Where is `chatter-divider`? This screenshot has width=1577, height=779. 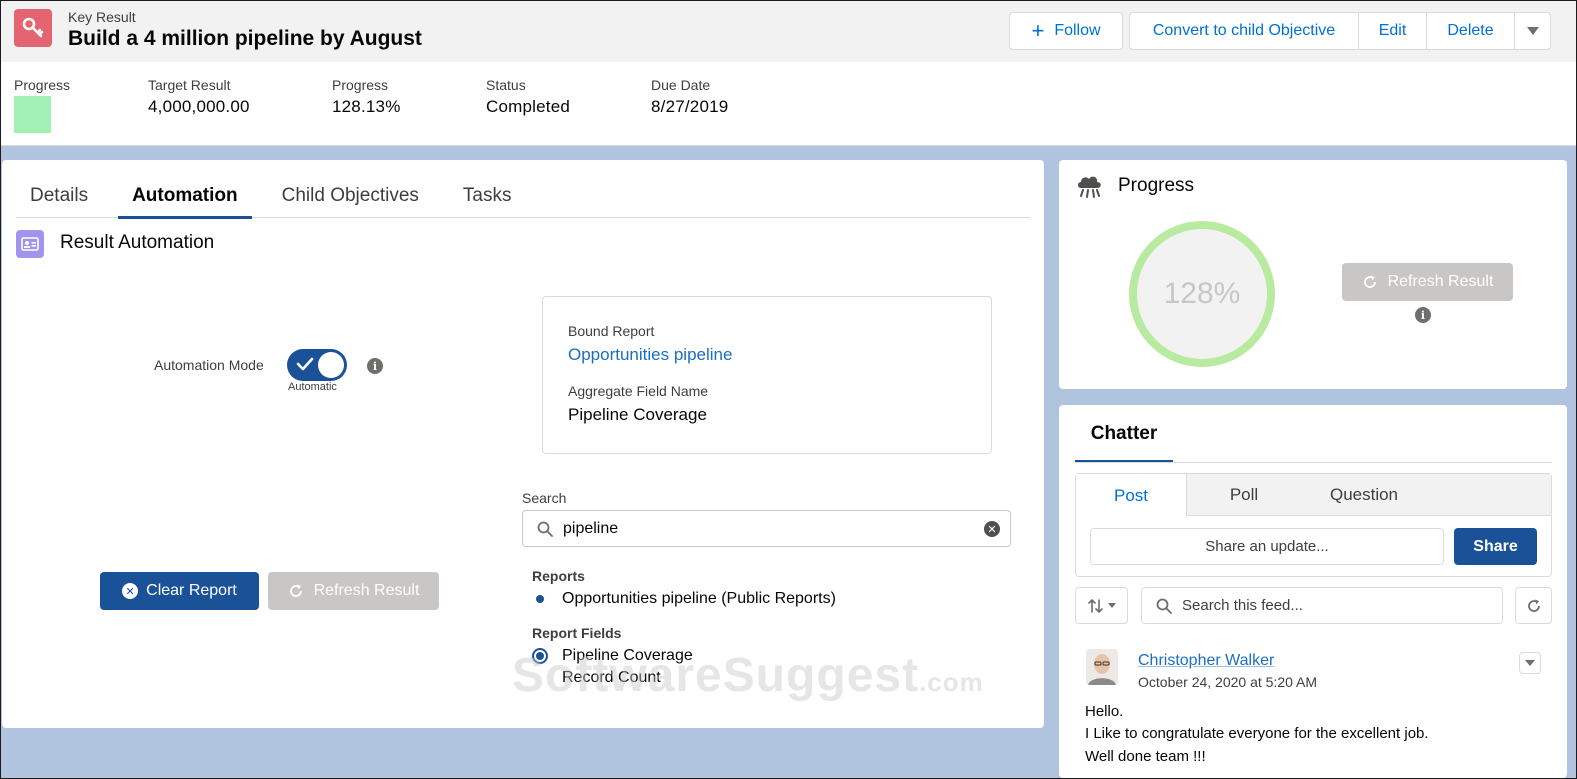
chatter-divider is located at coordinates (1313, 462).